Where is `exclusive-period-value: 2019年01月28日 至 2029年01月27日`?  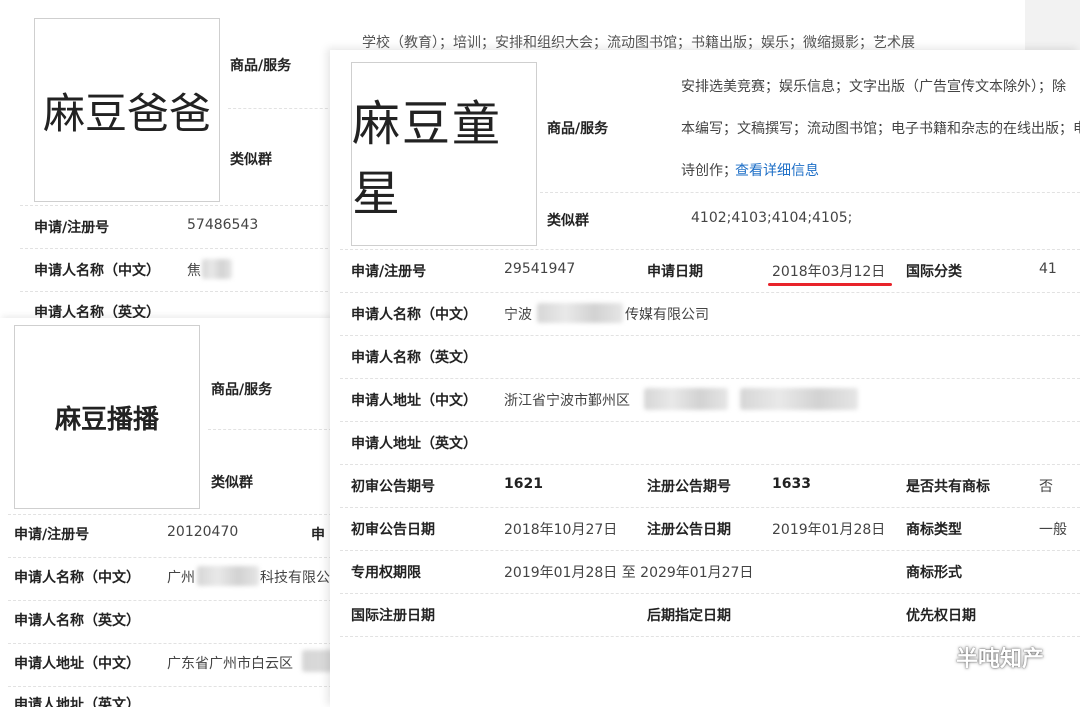 exclusive-period-value: 2019年01月28日 至 2029年01月27日 is located at coordinates (629, 573).